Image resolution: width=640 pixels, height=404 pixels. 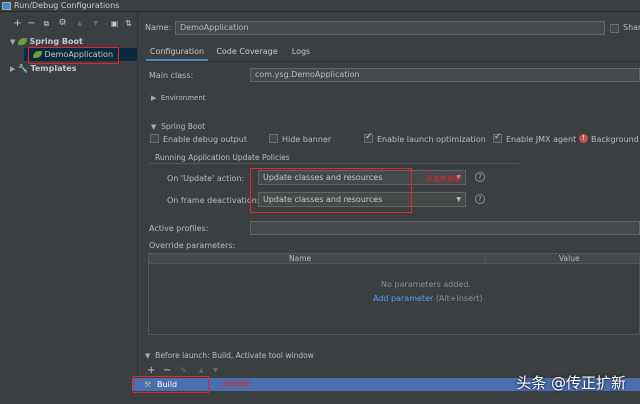 What do you see at coordinates (403, 298) in the screenshot?
I see `add-parameter-link: Add parameter` at bounding box center [403, 298].